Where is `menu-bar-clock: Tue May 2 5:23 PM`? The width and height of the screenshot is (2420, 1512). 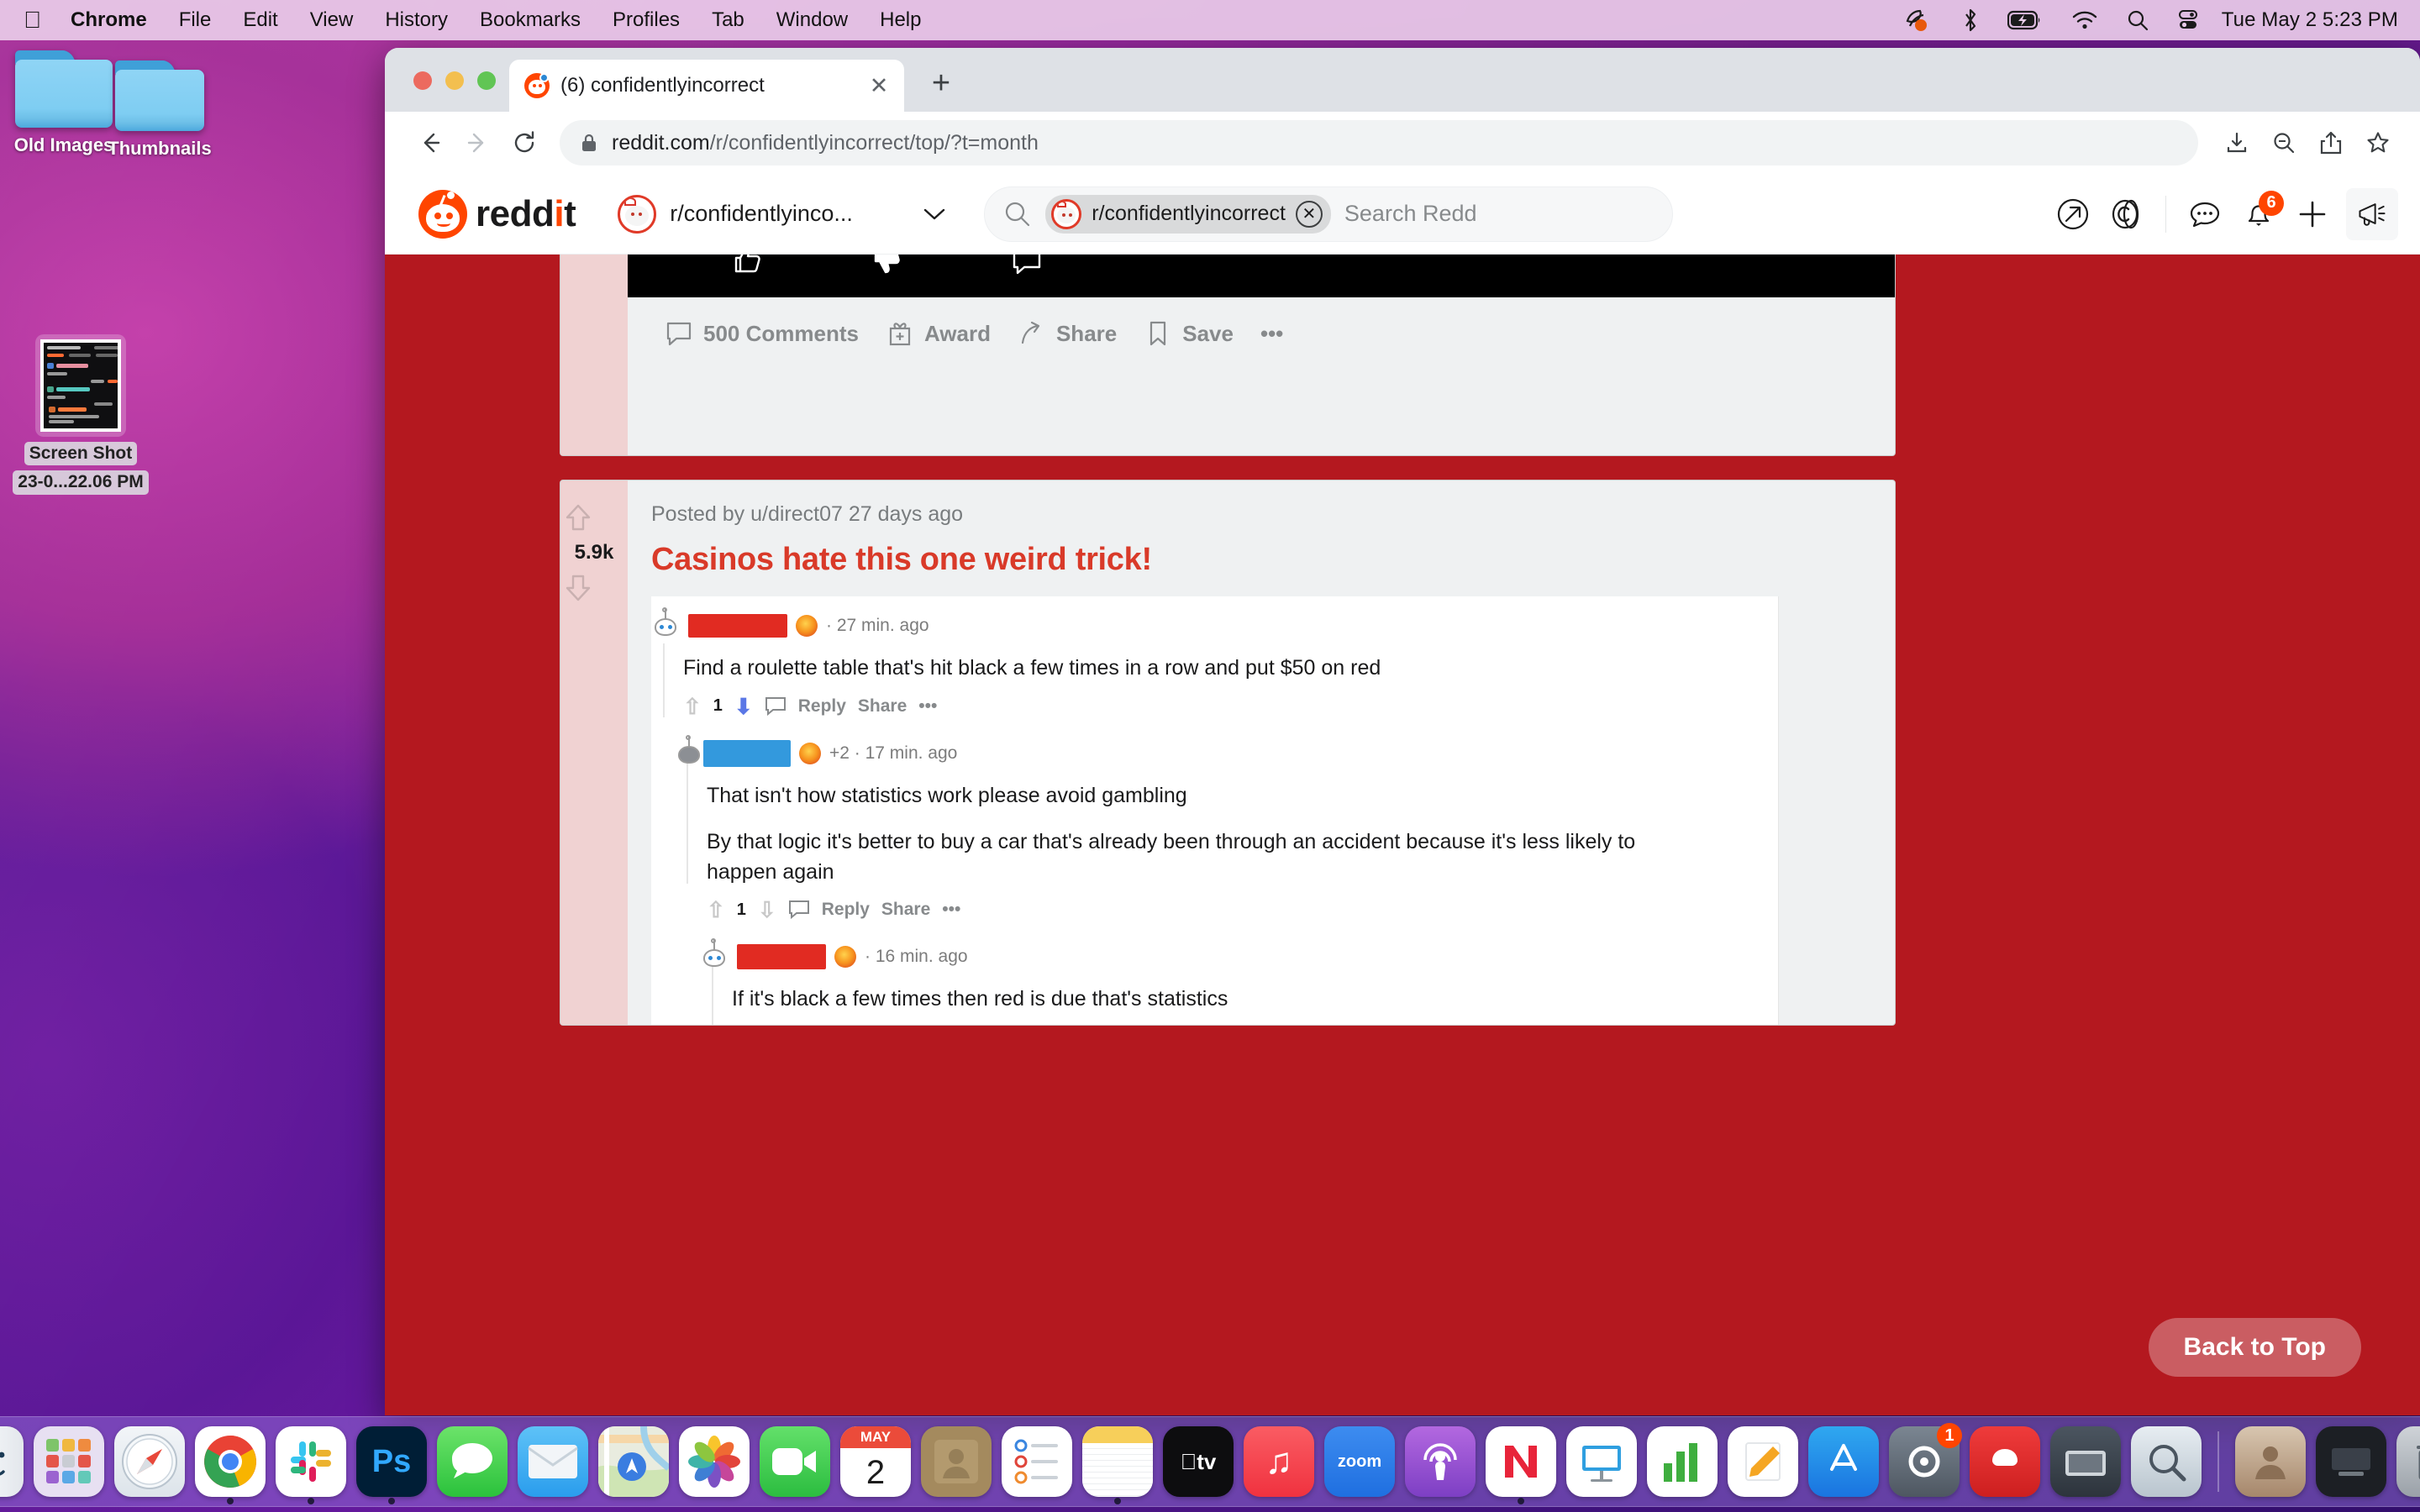
menu-bar-clock: Tue May 2 5:23 PM is located at coordinates (2307, 20).